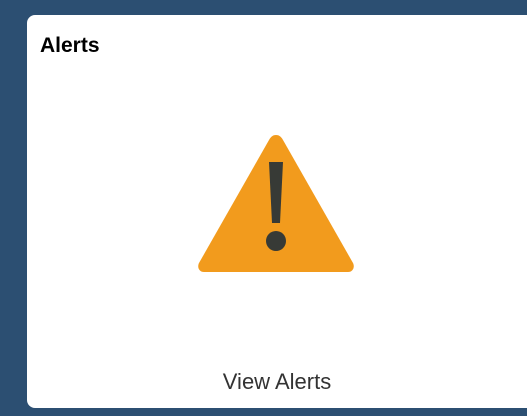 Image resolution: width=527 pixels, height=416 pixels. Describe the element at coordinates (277, 382) in the screenshot. I see `view-alerts-link: View Alerts` at that location.